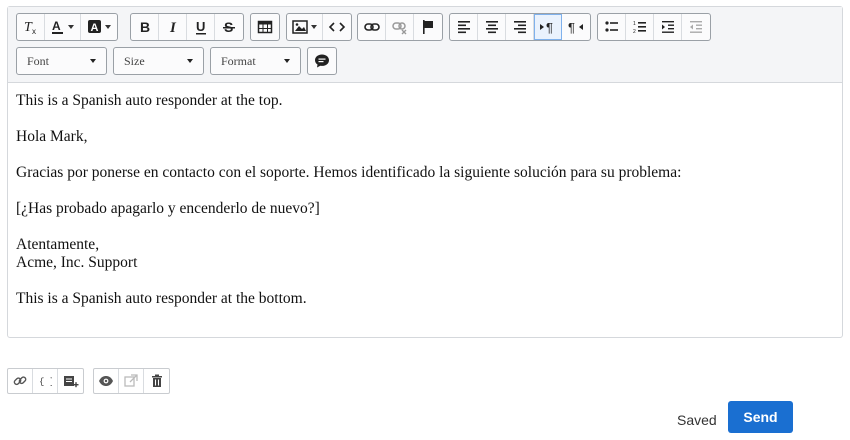  What do you see at coordinates (134, 60) in the screenshot?
I see `size-select-label: Size` at bounding box center [134, 60].